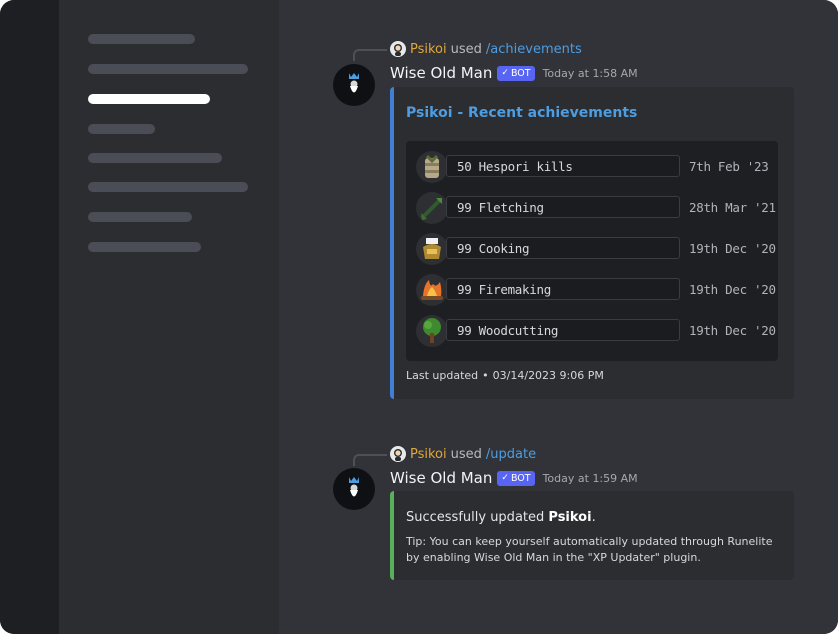  Describe the element at coordinates (477, 517) in the screenshot. I see `update-text-prefix: Successfully updated` at that location.